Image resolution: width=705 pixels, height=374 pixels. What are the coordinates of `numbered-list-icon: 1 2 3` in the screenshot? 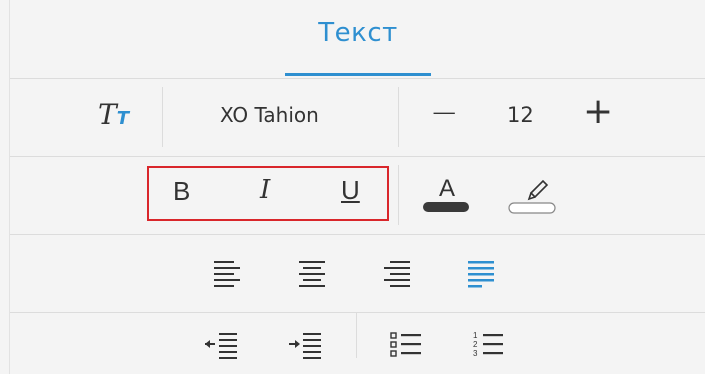 It's located at (488, 344).